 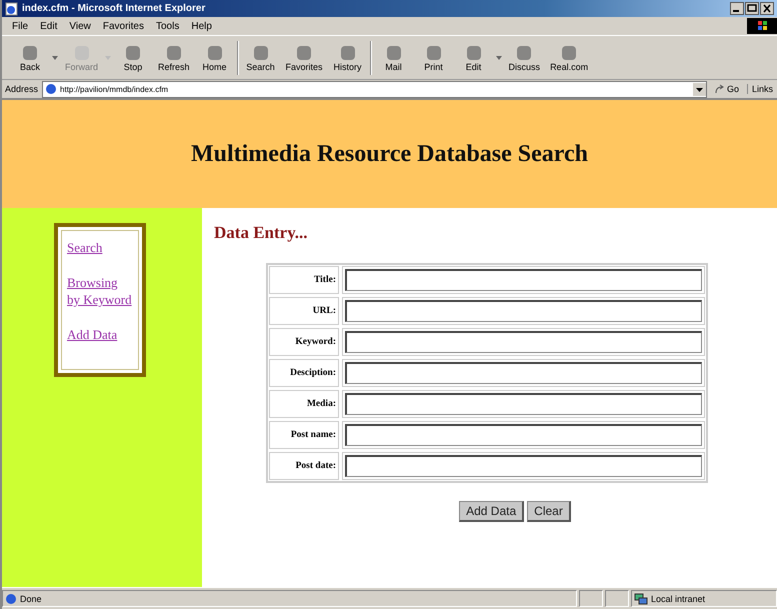 What do you see at coordinates (374, 89) in the screenshot?
I see `address-field: http://pavilion/mmdb/index.cfm` at bounding box center [374, 89].